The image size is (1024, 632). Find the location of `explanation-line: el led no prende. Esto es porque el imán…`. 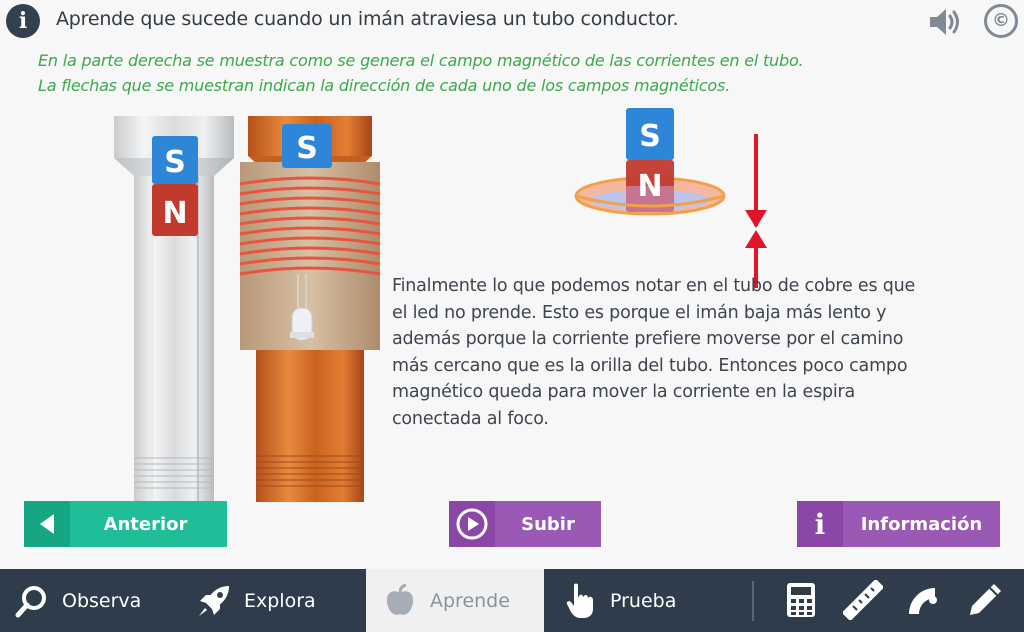

explanation-line: el led no prende. Esto es porque el imán… is located at coordinates (639, 312).